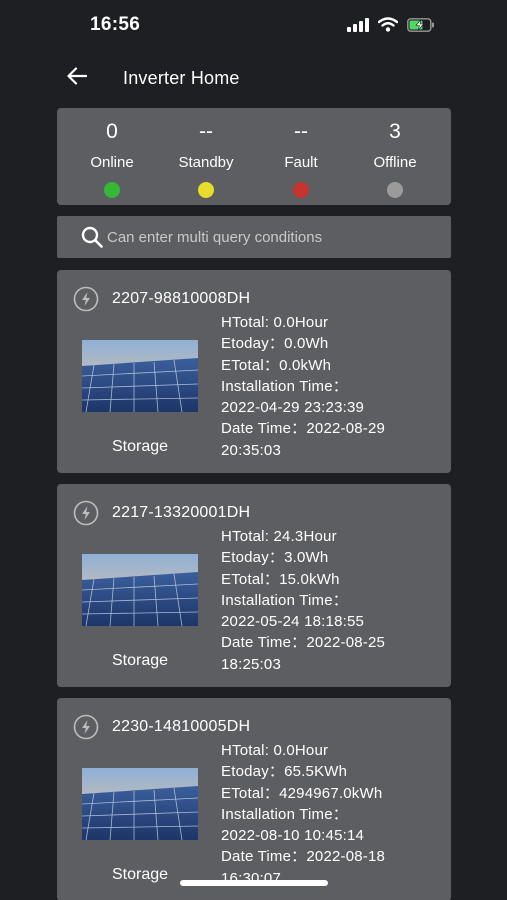 This screenshot has width=507, height=900. Describe the element at coordinates (279, 536) in the screenshot. I see `htotal: HTotal: 24.3Hour` at that location.